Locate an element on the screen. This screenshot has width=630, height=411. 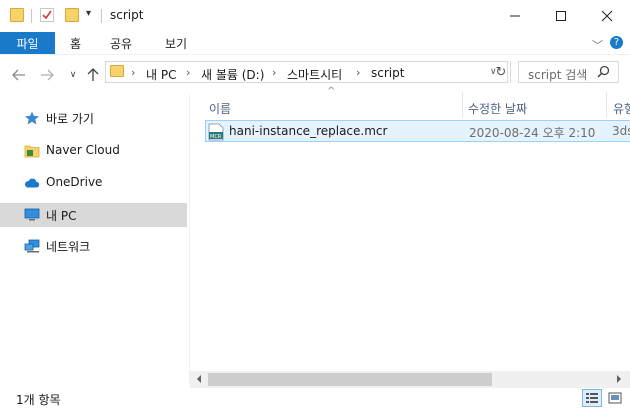
breadcrumb-script: script is located at coordinates (387, 73).